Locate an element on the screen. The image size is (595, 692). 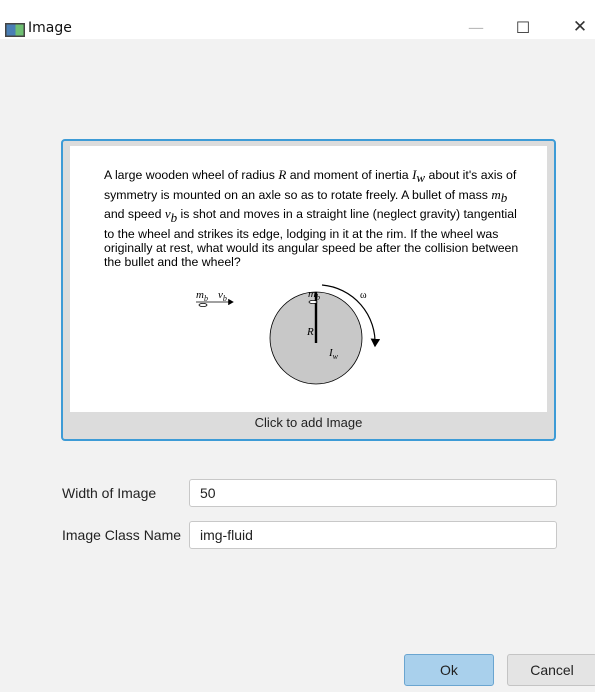
minimize-button: — is located at coordinates (476, 27).